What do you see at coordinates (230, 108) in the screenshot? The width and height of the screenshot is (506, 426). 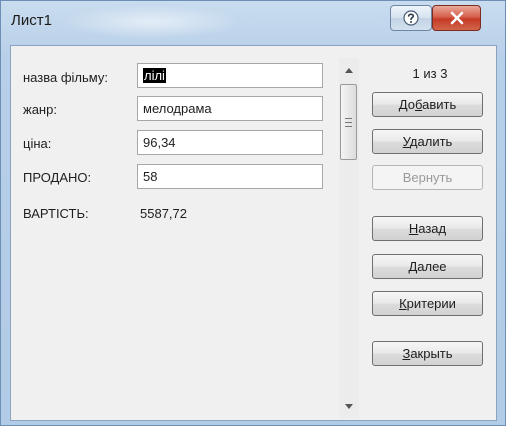 I see `genre-input: мелодрама` at bounding box center [230, 108].